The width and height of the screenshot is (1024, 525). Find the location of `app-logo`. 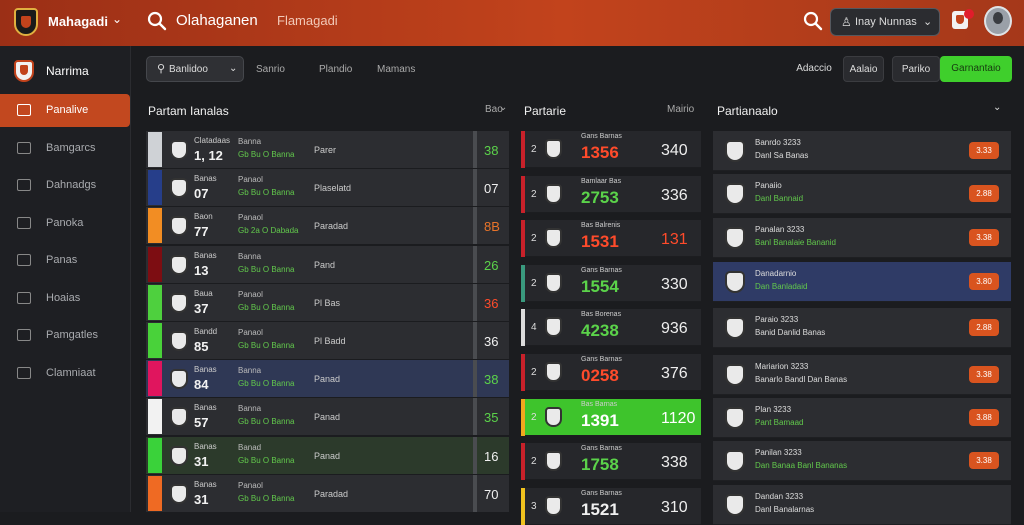

app-logo is located at coordinates (26, 22).